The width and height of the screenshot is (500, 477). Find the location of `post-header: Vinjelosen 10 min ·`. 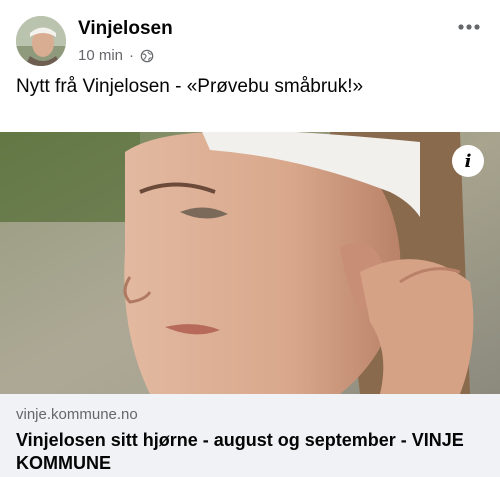

post-header: Vinjelosen 10 min · is located at coordinates (250, 35).